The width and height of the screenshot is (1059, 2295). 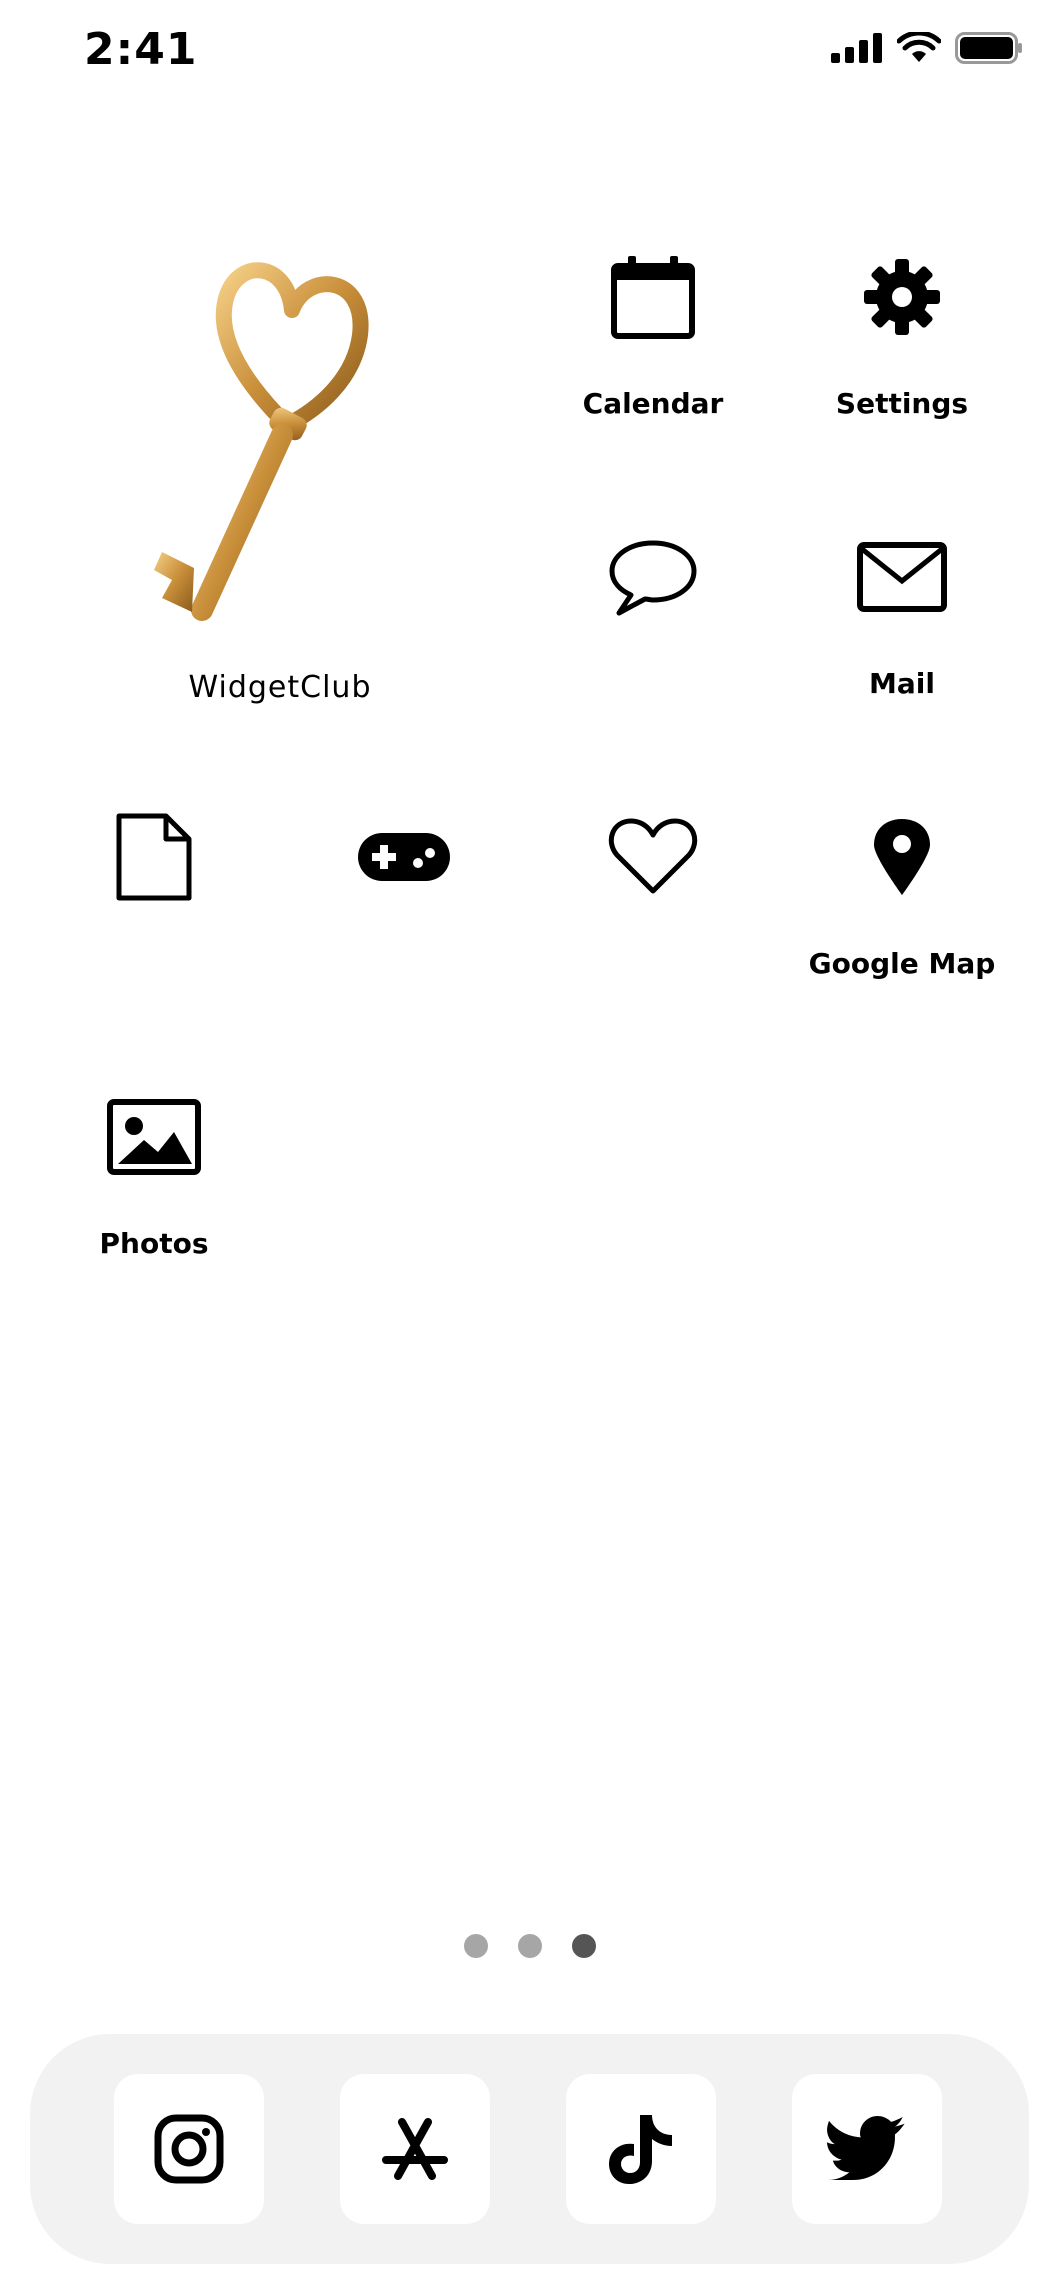 I want to click on dock-app-app-store, so click(x=415, y=2149).